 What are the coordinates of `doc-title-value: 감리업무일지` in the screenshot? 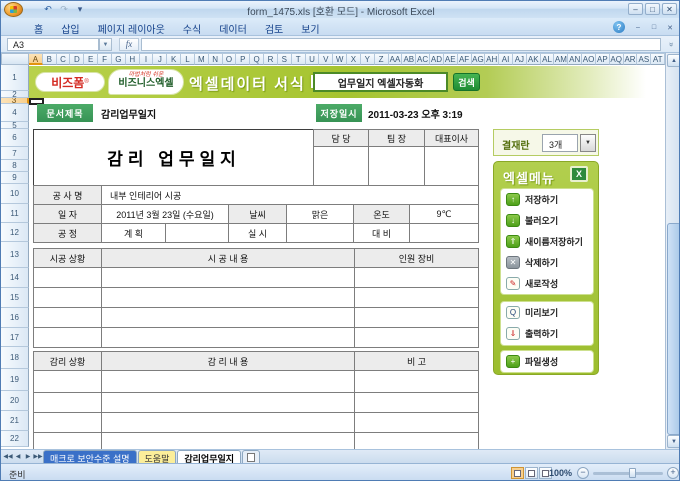 It's located at (201, 113).